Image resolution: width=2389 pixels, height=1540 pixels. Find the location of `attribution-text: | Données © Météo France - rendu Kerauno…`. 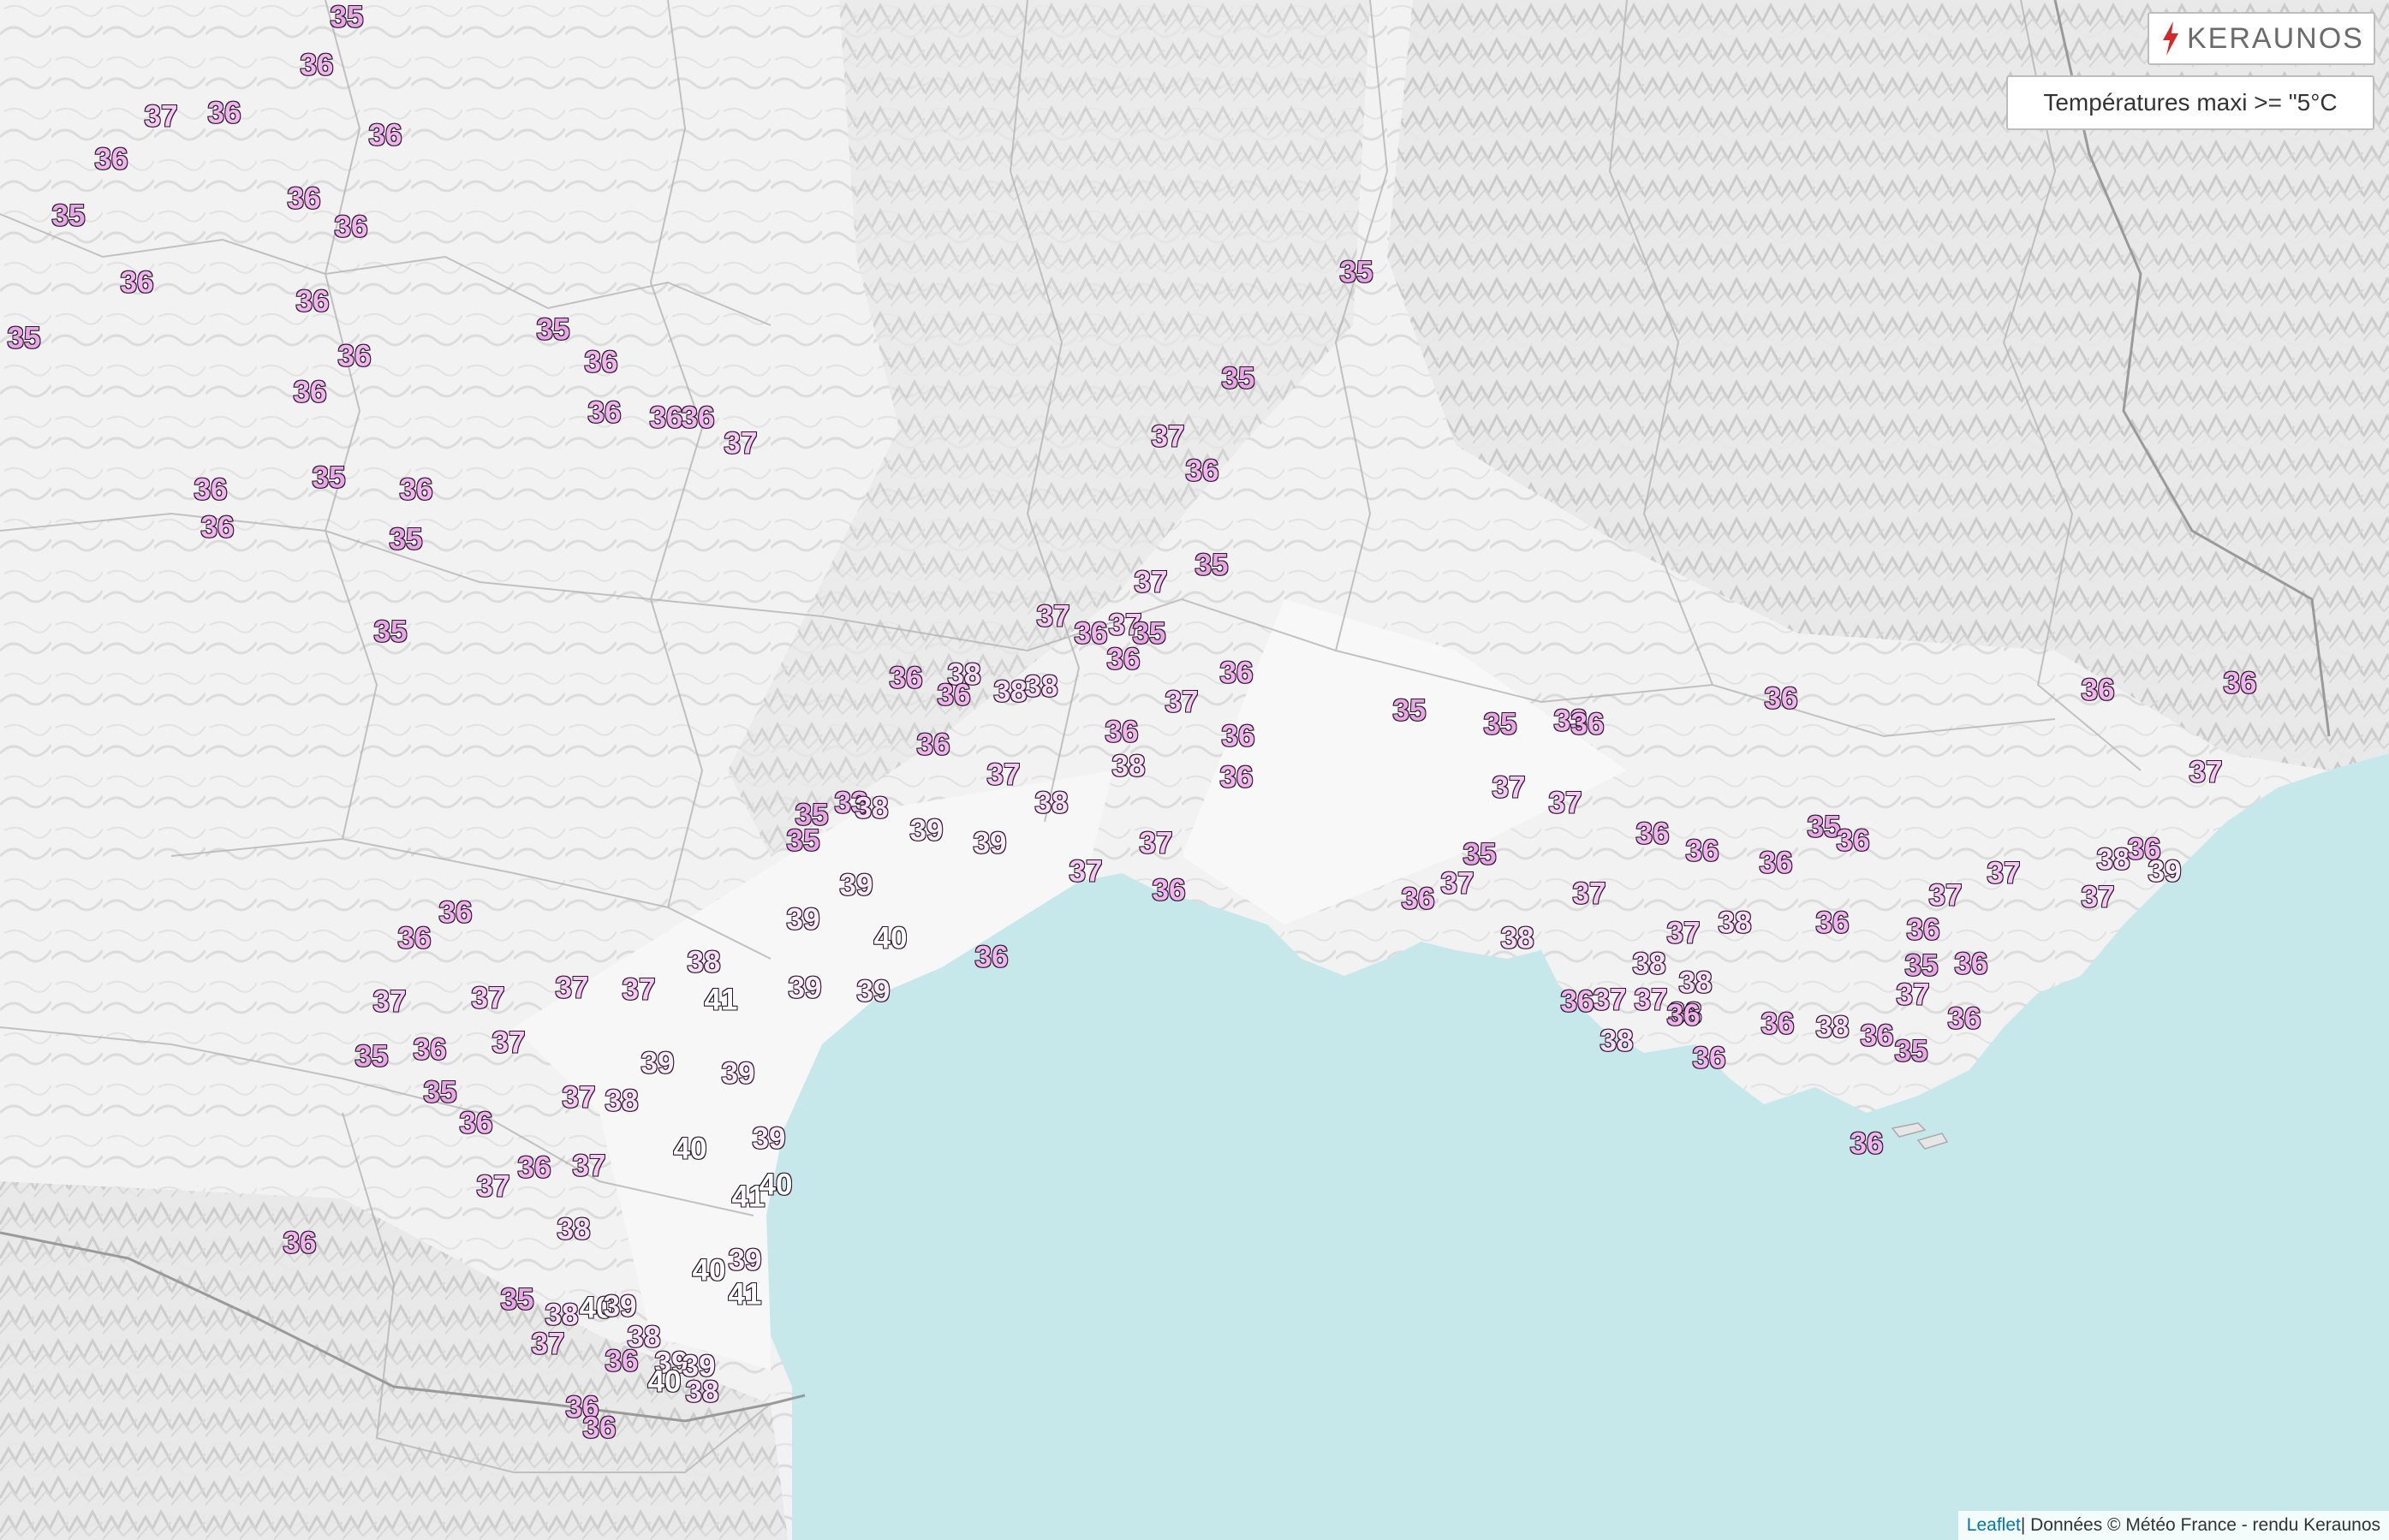

attribution-text: | Données © Météo France - rendu Kerauno… is located at coordinates (2200, 1525).